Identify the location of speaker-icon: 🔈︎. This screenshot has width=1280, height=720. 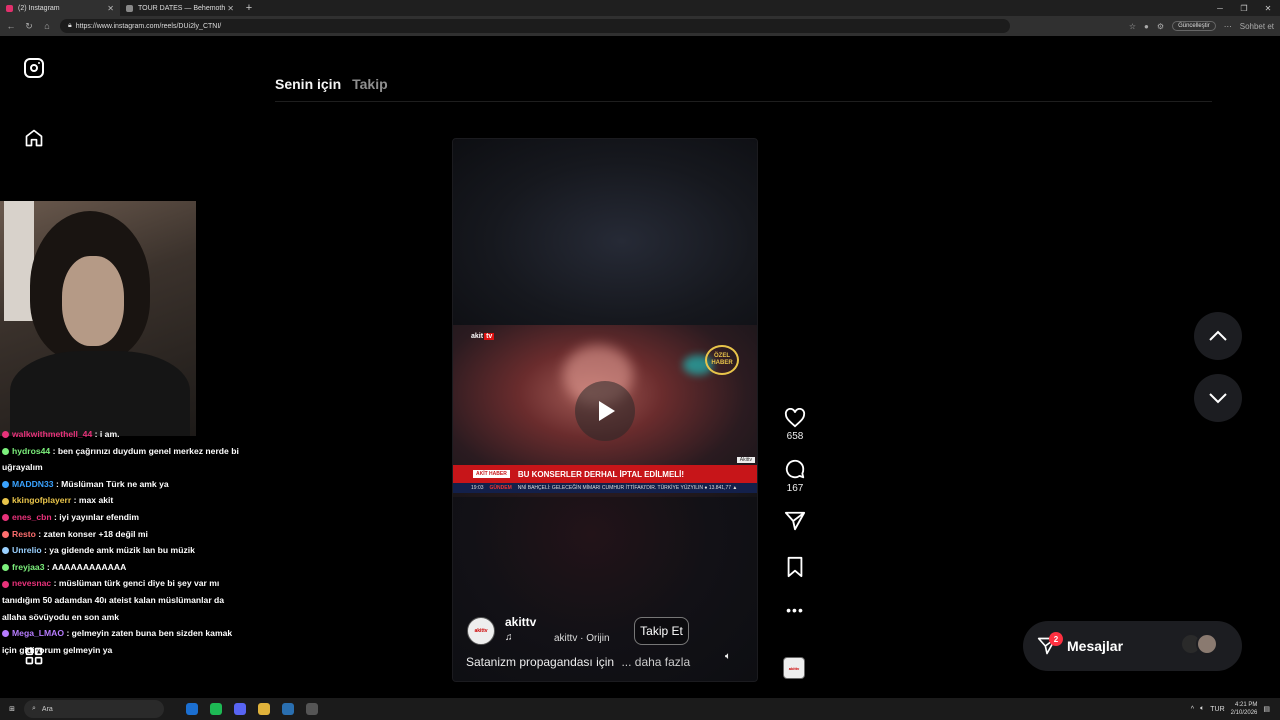
(1202, 709).